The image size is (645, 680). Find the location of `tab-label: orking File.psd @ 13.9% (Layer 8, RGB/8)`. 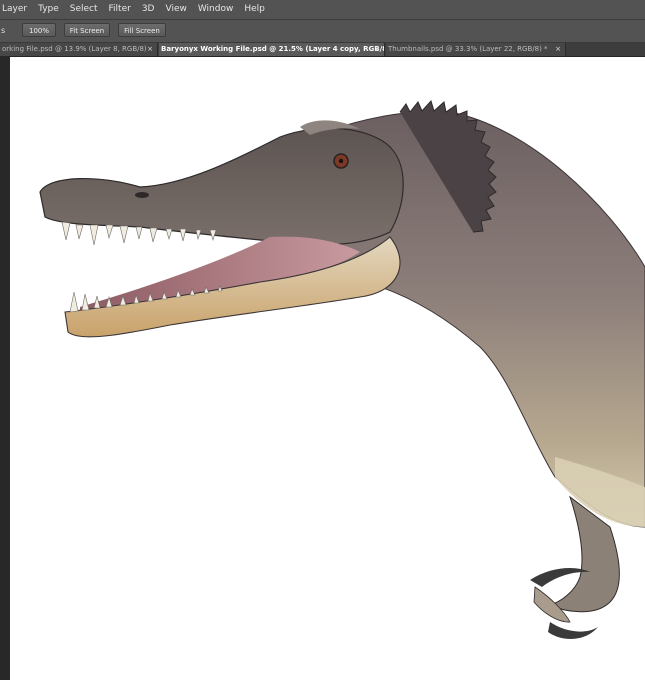

tab-label: orking File.psd @ 13.9% (Layer 8, RGB/8) is located at coordinates (74, 49).